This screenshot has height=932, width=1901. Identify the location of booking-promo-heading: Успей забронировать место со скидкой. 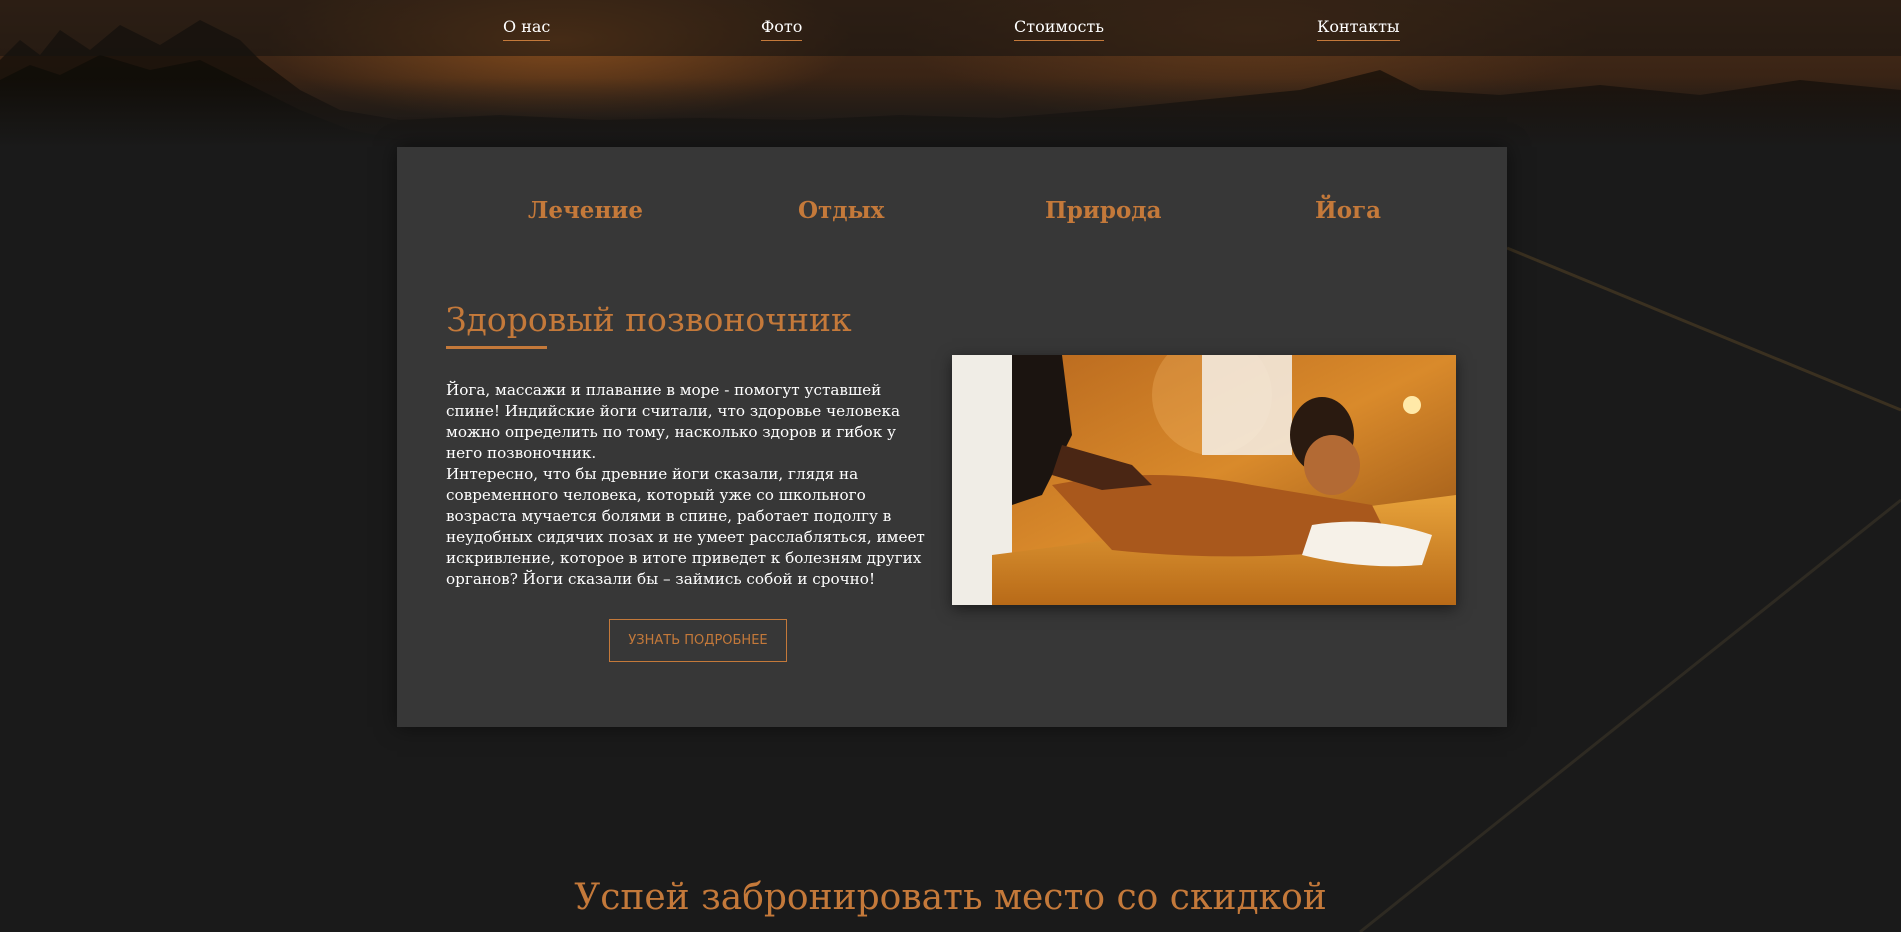
(950, 897).